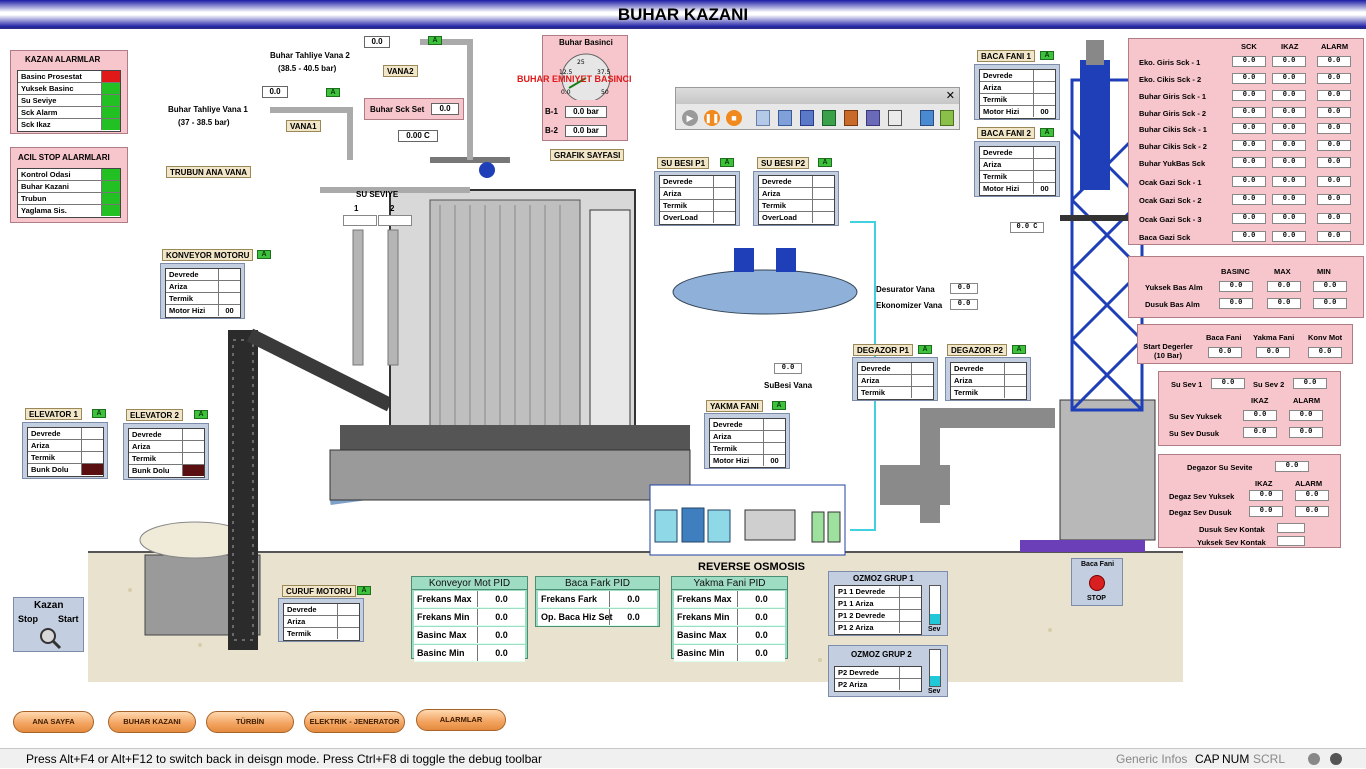  I want to click on degaz-yuksek-ikaz: 0.0, so click(1266, 495).